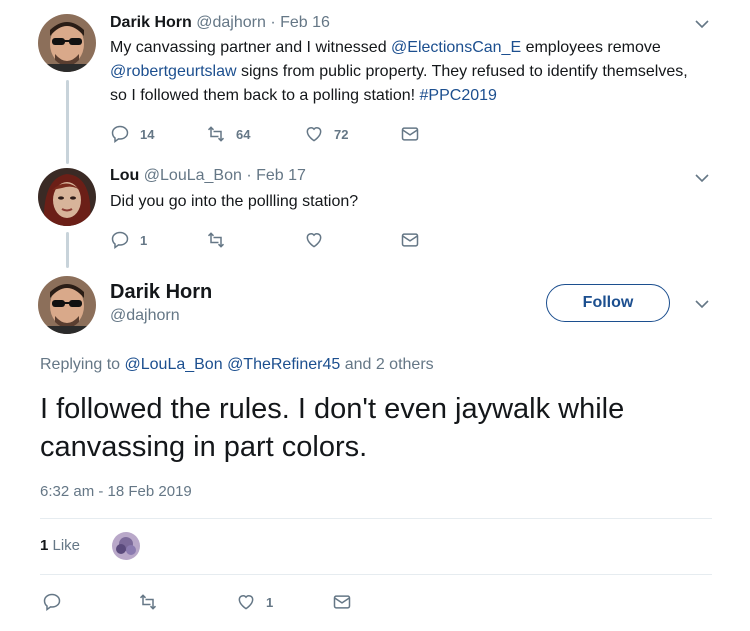 The height and width of the screenshot is (631, 750). I want to click on tweet1-text-part: My canvassing partner and I witnessed, so click(251, 47).